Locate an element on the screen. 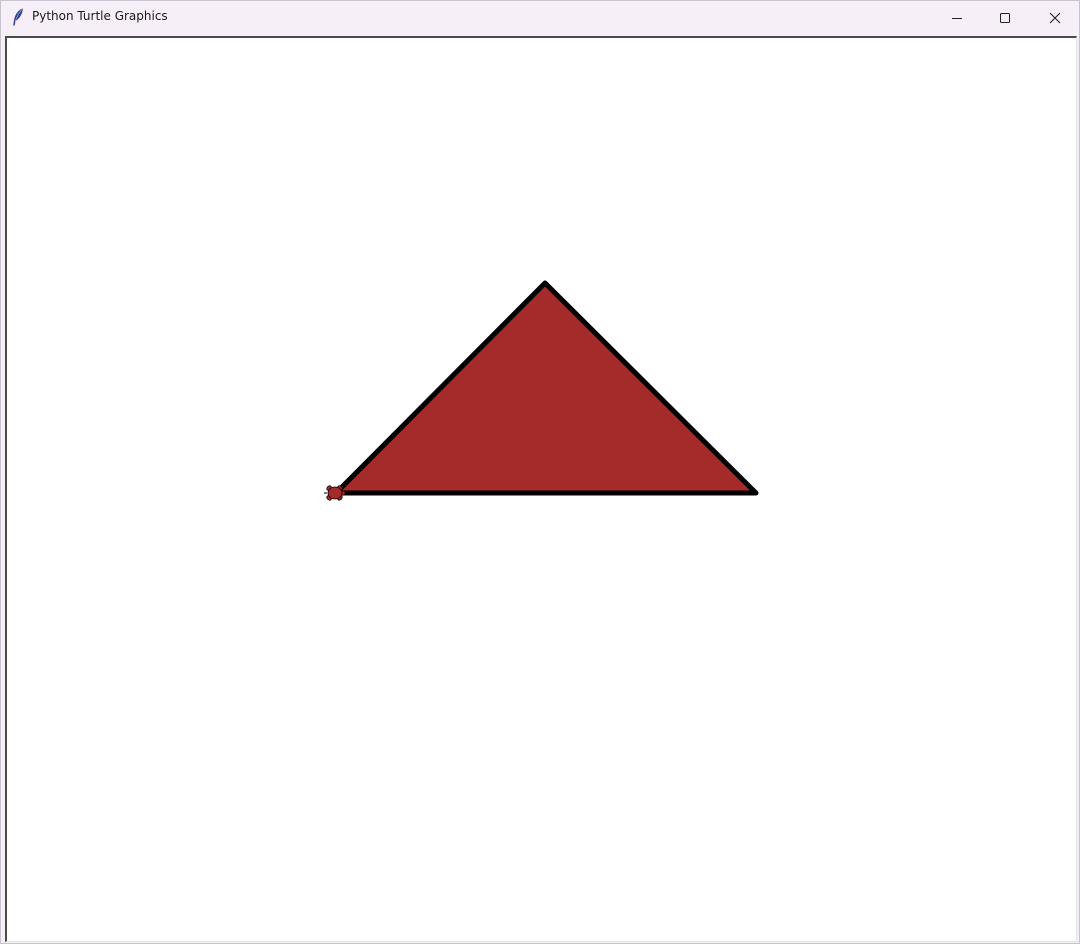 This screenshot has height=944, width=1080. close-button is located at coordinates (1055, 17).